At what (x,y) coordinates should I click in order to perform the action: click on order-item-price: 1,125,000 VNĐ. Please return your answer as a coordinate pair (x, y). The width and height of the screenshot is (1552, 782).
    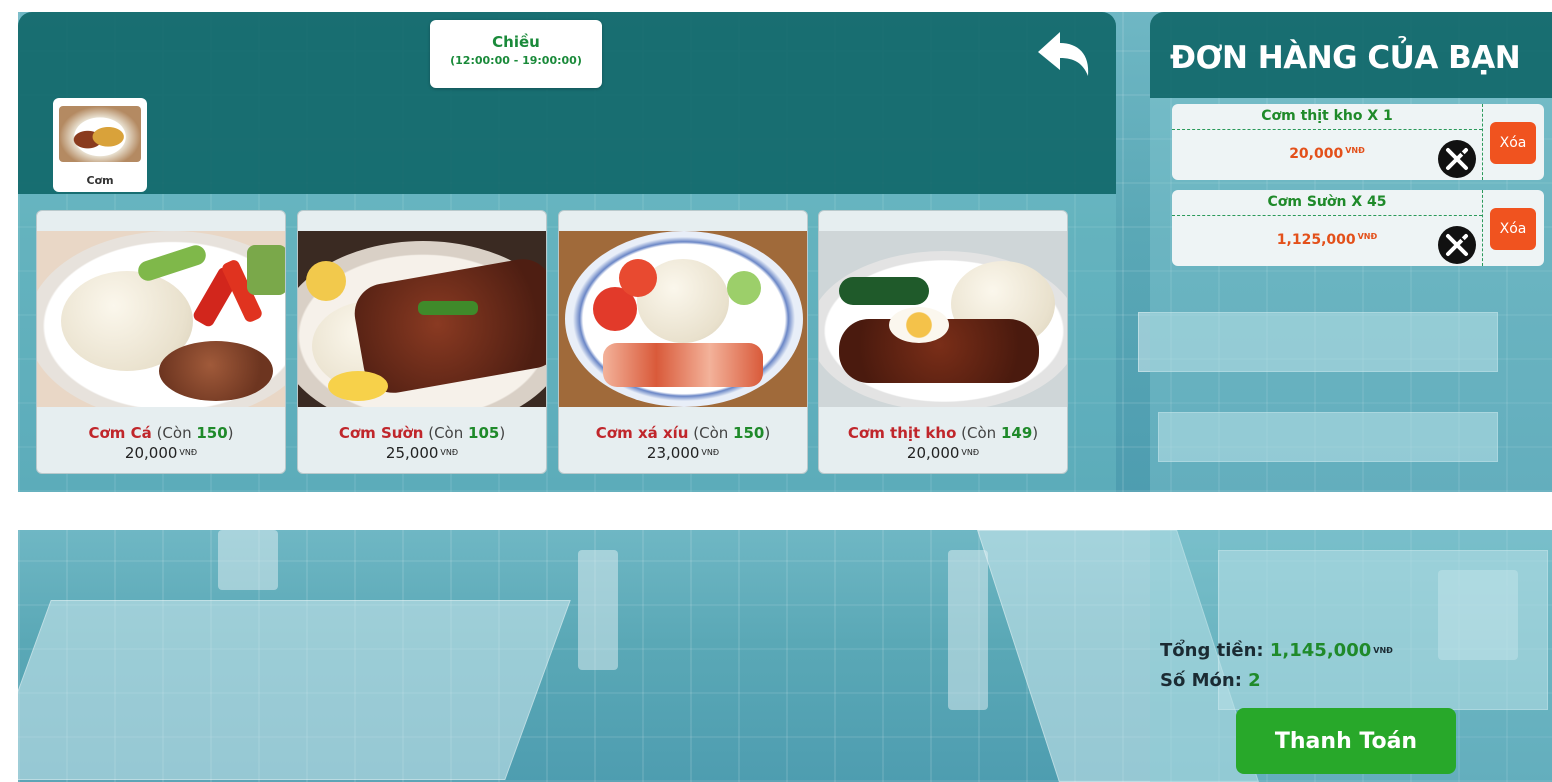
    Looking at the image, I should click on (1327, 240).